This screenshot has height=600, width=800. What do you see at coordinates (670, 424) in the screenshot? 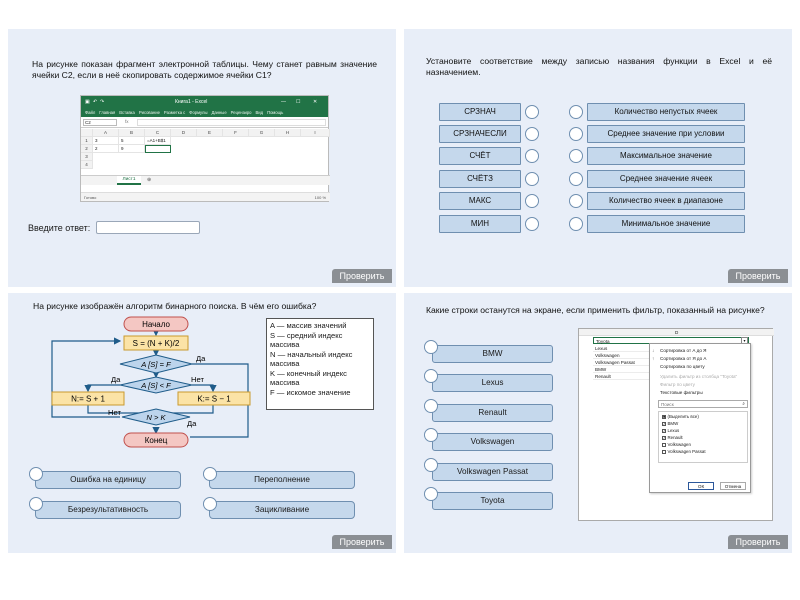
I see `filter-checkbox: ✓ BMW` at bounding box center [670, 424].